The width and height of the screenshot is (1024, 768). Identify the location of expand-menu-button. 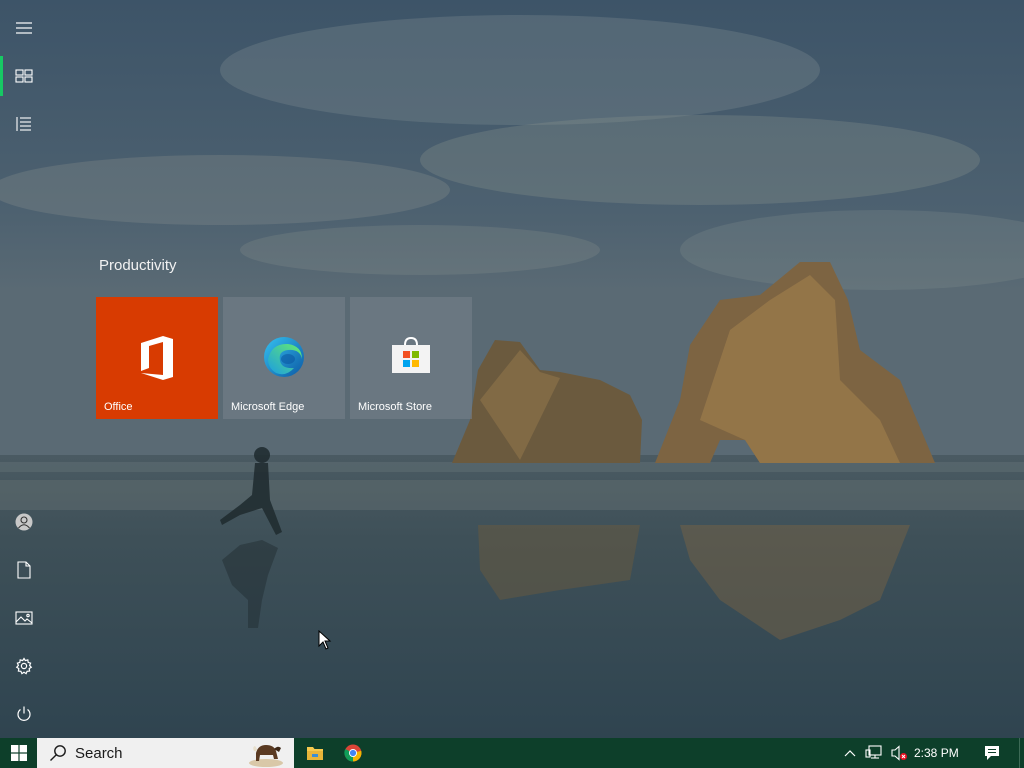
(24, 28).